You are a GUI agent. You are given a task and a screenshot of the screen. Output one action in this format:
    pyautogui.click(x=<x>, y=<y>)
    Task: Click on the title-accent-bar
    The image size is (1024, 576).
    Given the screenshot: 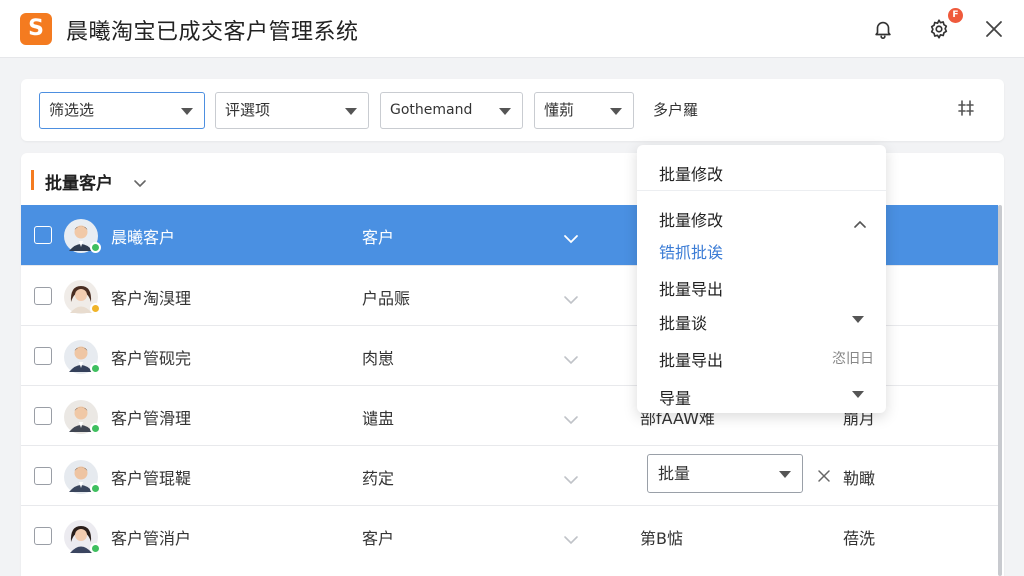 What is the action you would take?
    pyautogui.click(x=32, y=180)
    